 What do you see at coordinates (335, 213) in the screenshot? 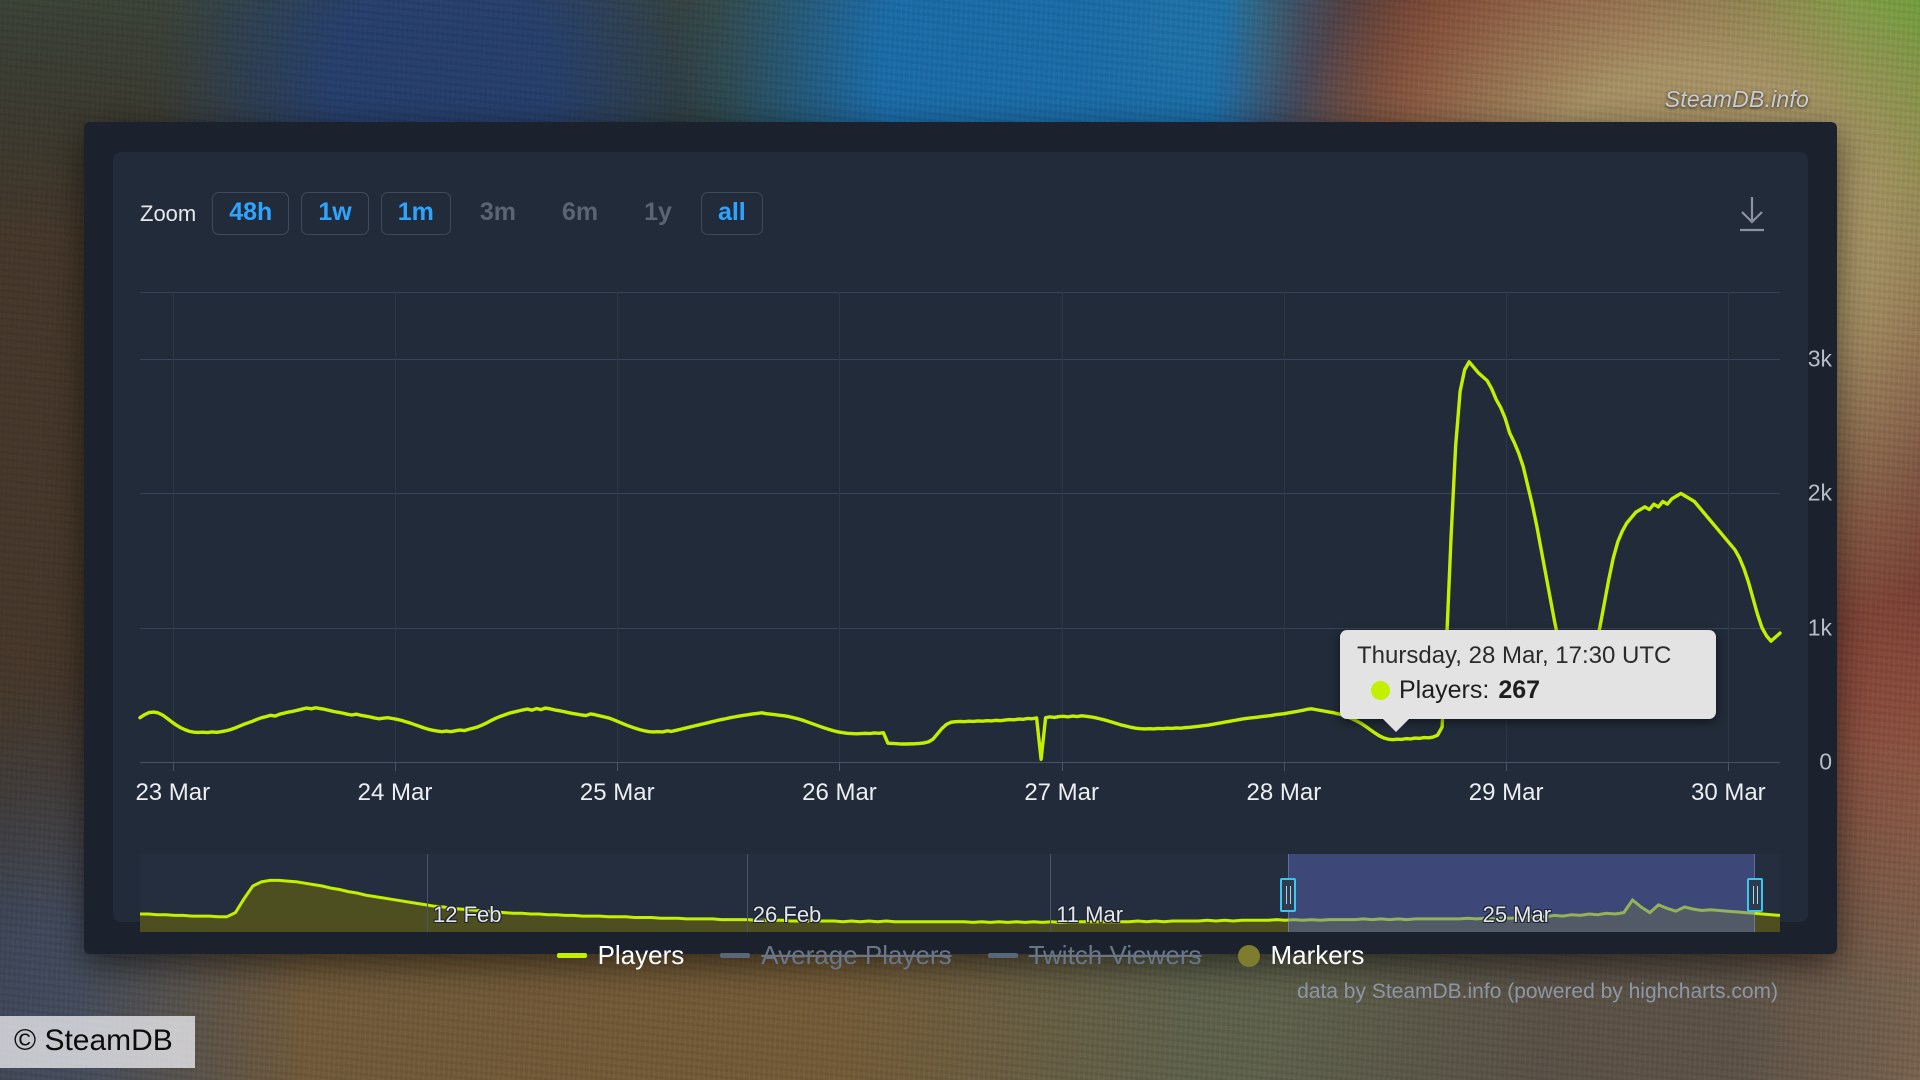
I see `range-button-1w: 1w` at bounding box center [335, 213].